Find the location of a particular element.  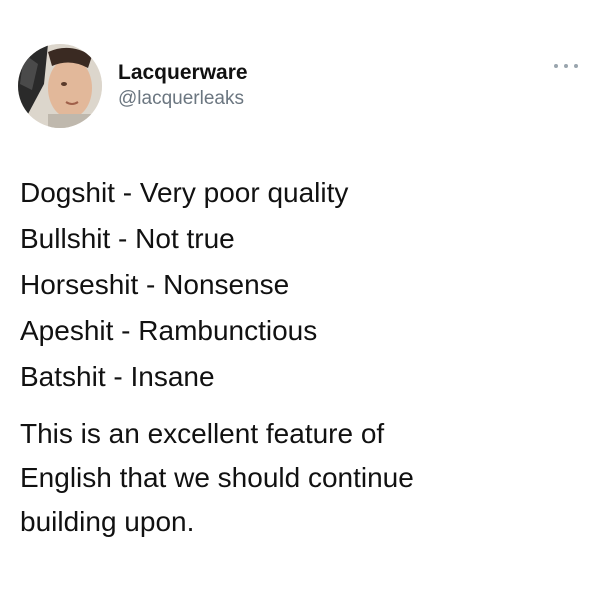

avatar is located at coordinates (60, 86).